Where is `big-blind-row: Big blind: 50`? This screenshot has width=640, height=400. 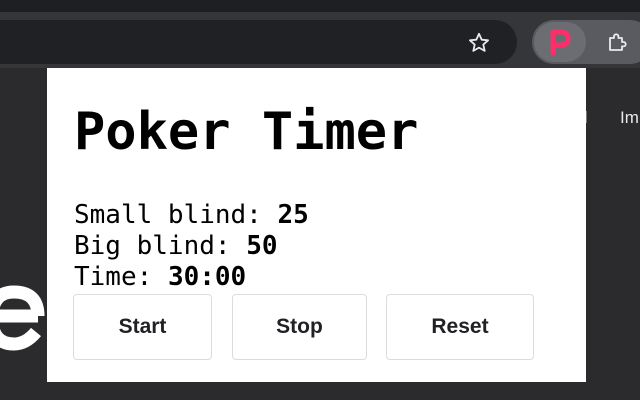 big-blind-row: Big blind: 50 is located at coordinates (176, 246).